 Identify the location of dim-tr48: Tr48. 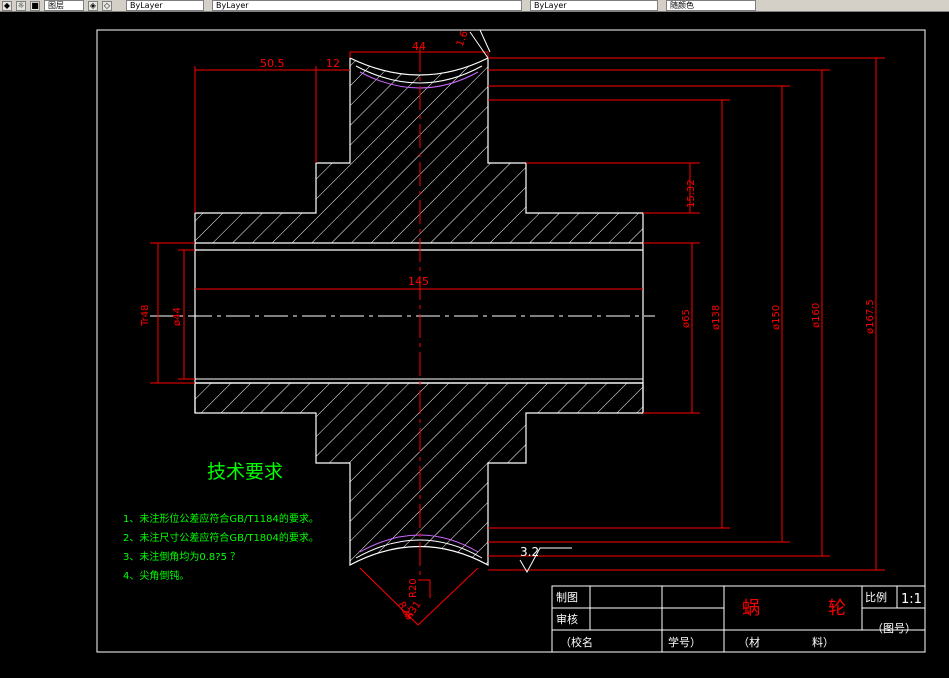
(145, 316).